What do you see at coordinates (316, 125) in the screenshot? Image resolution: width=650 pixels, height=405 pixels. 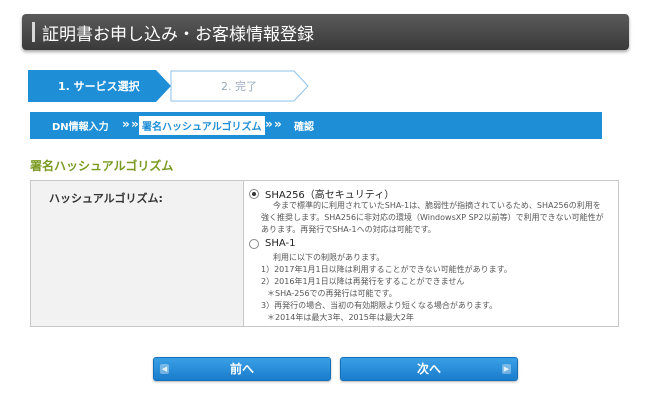 I see `sub-step-nav: DN情報入力 » » 署名ハッシュアルゴリズム » » 確認` at bounding box center [316, 125].